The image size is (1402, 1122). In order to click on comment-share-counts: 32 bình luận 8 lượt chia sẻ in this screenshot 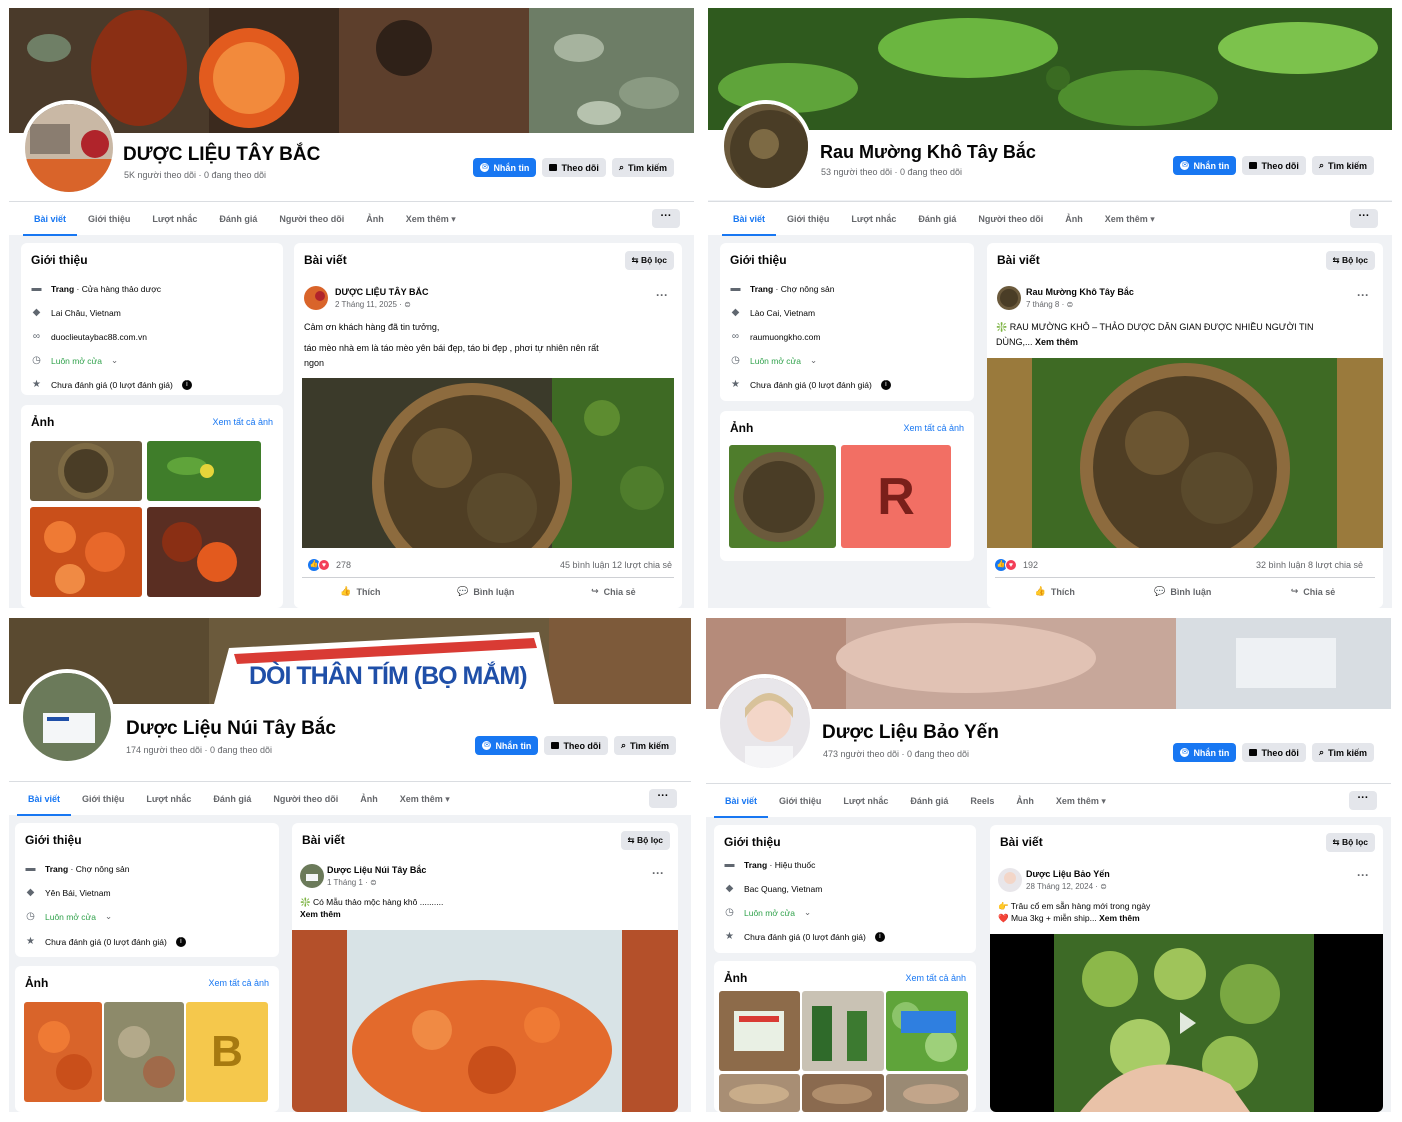, I will do `click(1309, 565)`.